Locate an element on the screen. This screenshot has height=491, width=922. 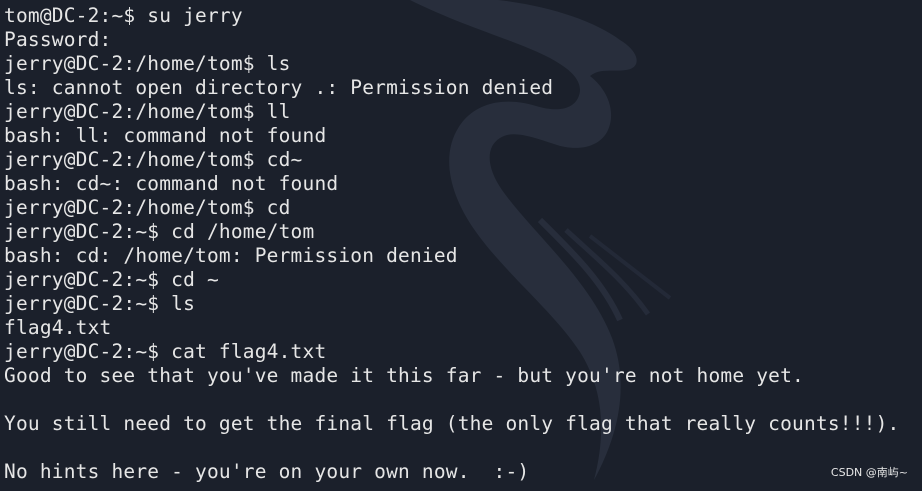
terminal-line: jerry@DC-2:/home/tom$ cd~ is located at coordinates (153, 159).